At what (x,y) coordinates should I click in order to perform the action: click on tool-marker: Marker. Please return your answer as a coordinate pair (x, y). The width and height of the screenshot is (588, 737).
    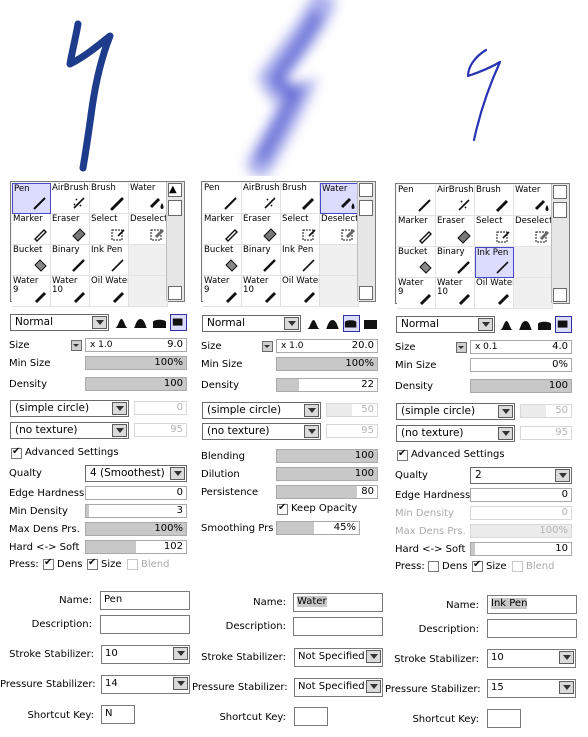
    Looking at the image, I should click on (31, 229).